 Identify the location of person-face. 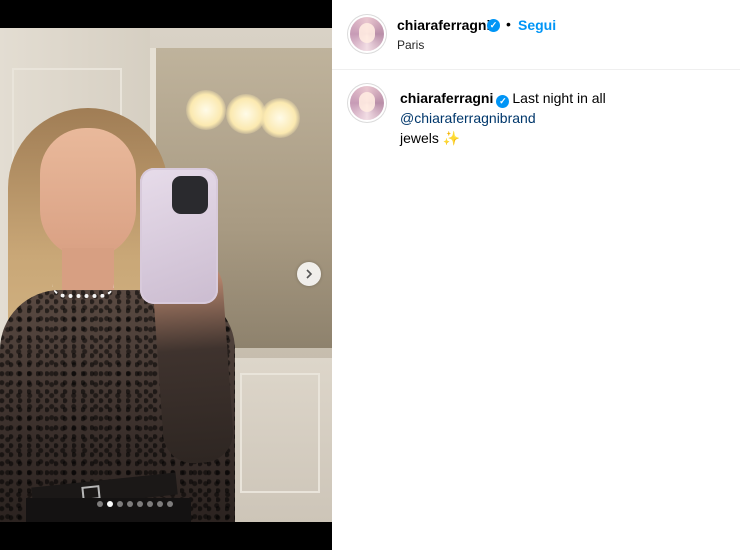
(88, 193).